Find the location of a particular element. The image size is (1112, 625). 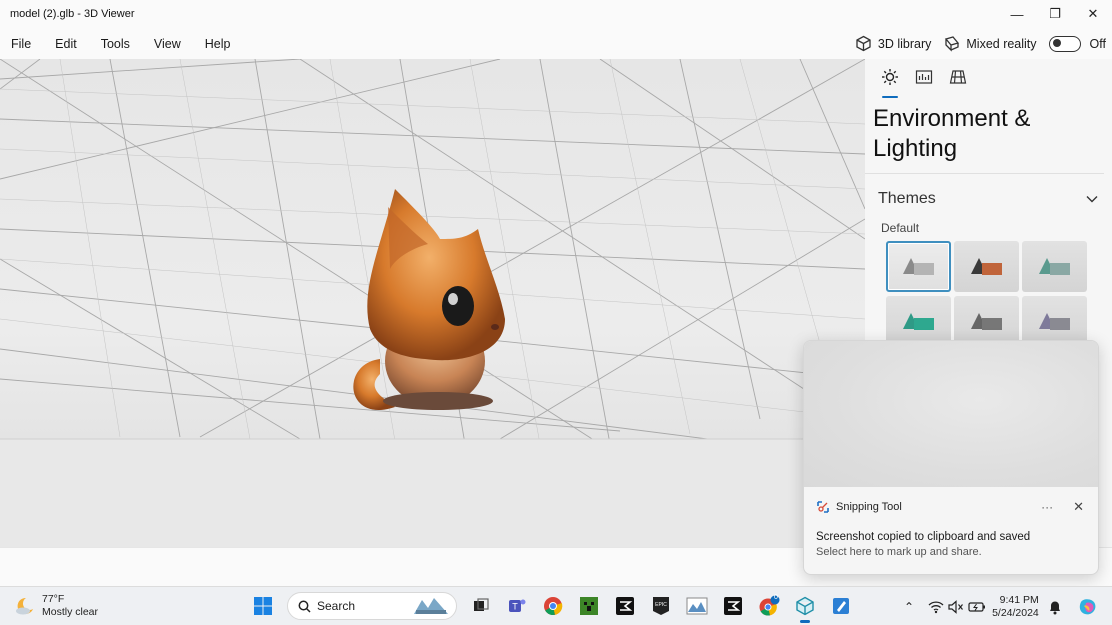

toggle-state-label: Off is located at coordinates (1097, 43).